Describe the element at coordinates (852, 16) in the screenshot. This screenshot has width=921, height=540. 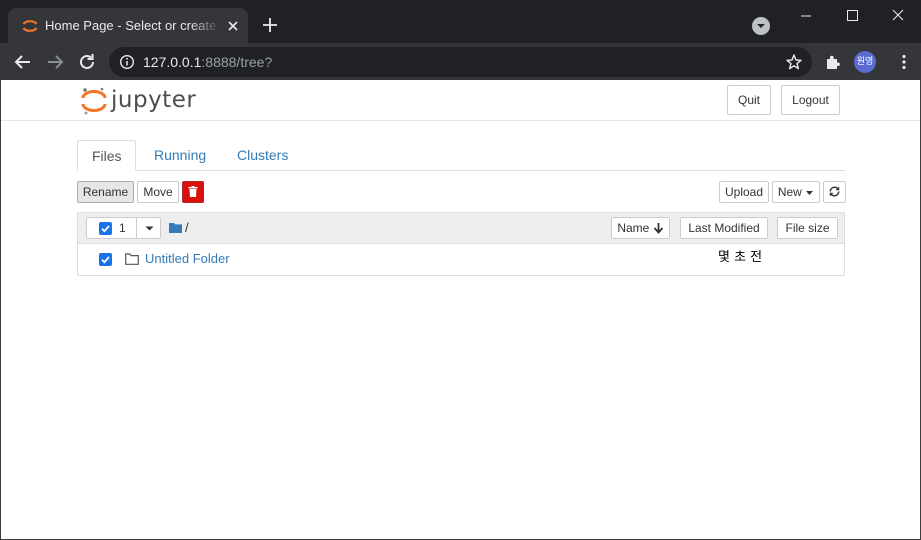
I see `maximize-icon` at that location.